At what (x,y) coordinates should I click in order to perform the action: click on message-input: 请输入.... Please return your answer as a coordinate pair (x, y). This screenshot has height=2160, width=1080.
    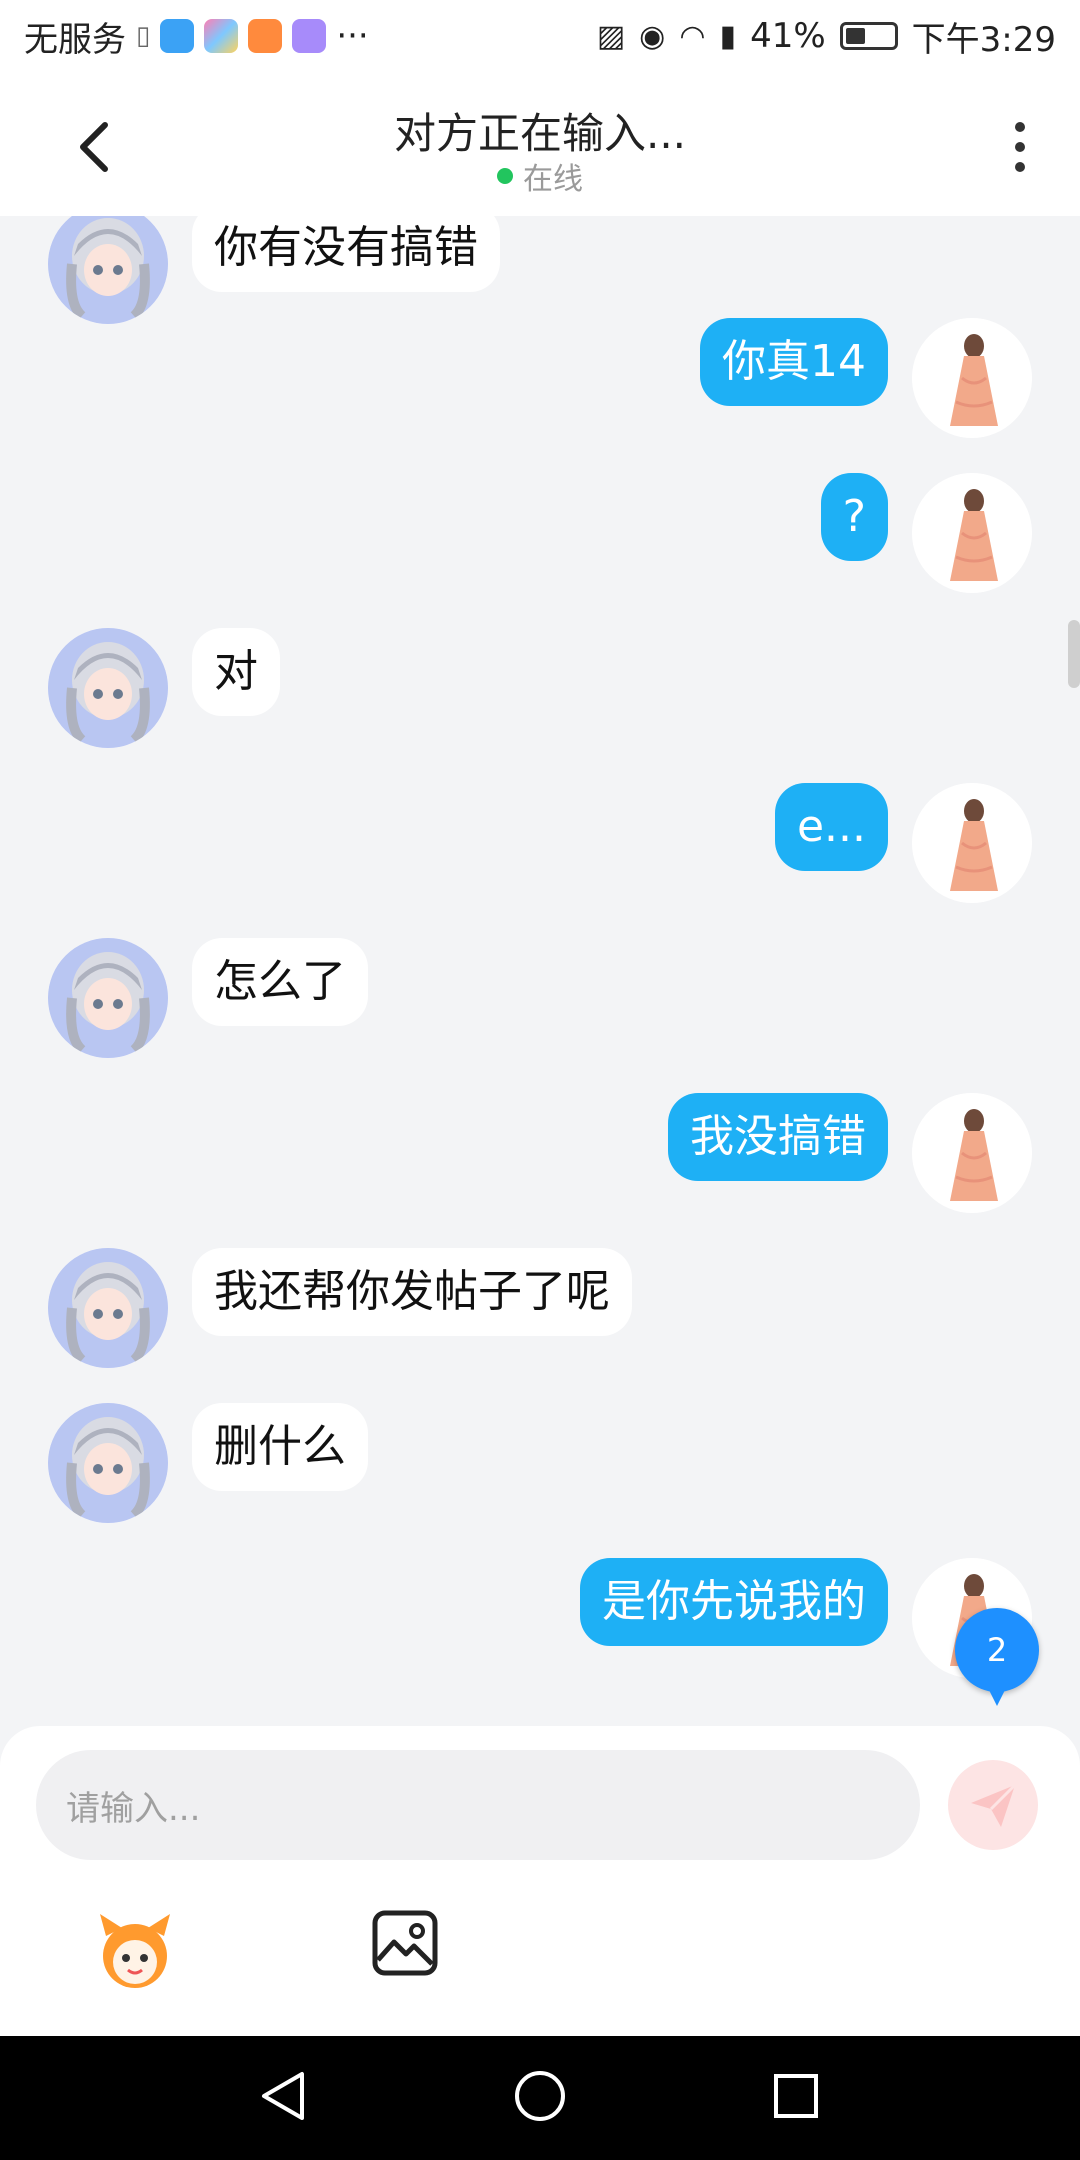
    Looking at the image, I should click on (478, 1805).